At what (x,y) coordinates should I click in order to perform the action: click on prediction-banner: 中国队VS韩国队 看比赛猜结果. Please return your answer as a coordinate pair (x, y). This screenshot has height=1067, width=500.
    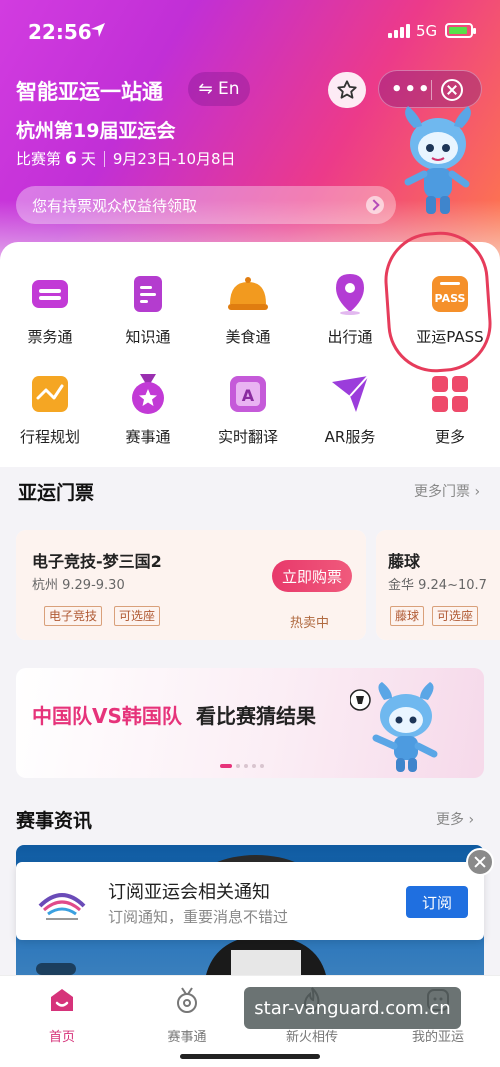
    Looking at the image, I should click on (250, 723).